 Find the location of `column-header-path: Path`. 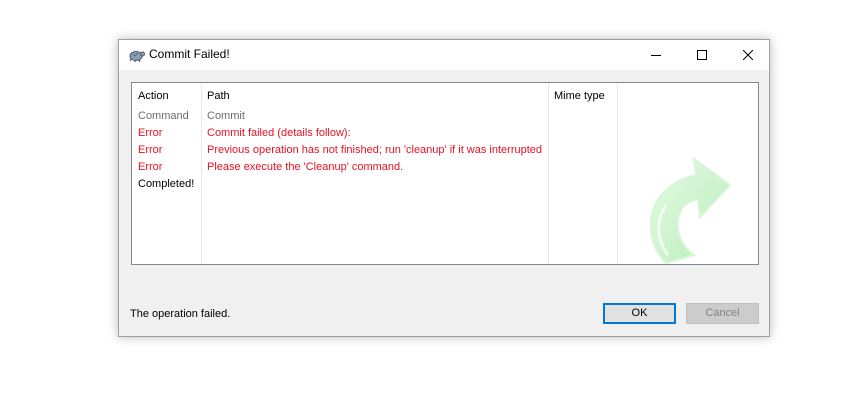

column-header-path: Path is located at coordinates (218, 96).